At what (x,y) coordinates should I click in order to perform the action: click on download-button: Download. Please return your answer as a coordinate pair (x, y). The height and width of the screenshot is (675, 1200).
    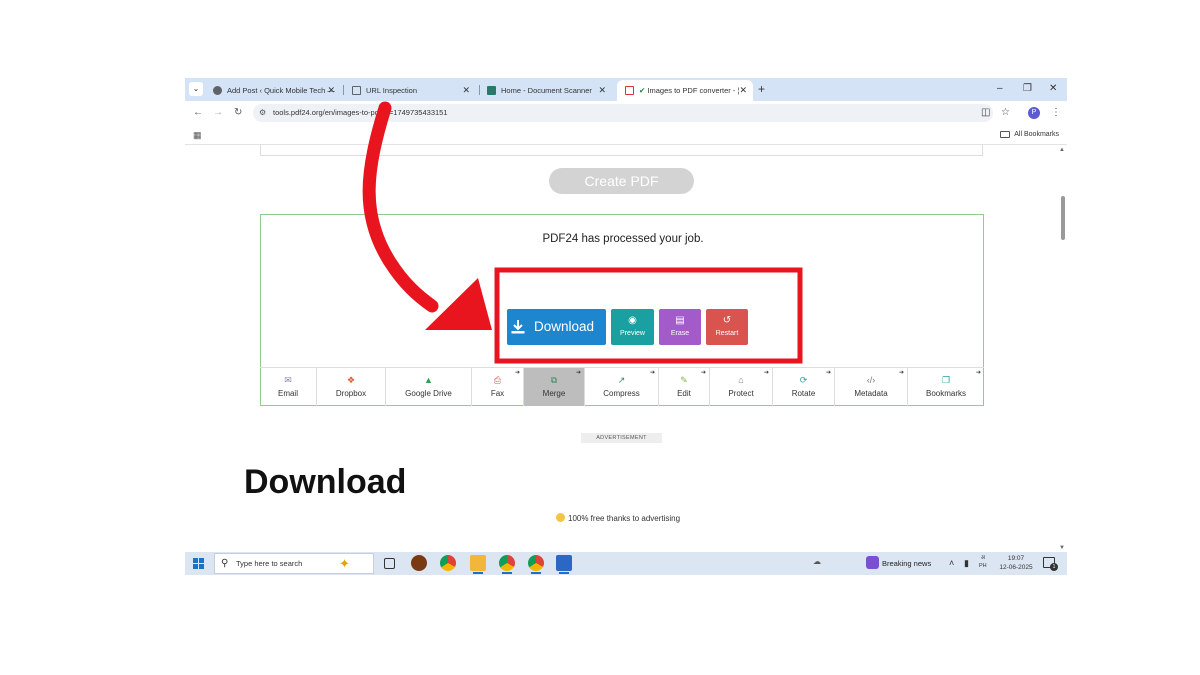
    Looking at the image, I should click on (556, 327).